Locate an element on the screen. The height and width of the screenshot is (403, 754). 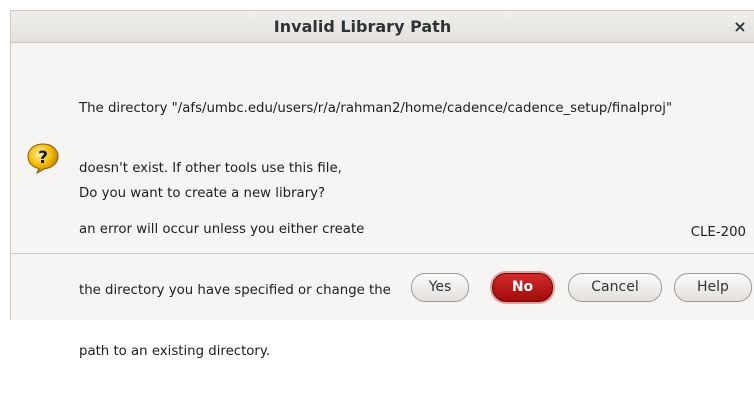
help-button: Help is located at coordinates (713, 287).